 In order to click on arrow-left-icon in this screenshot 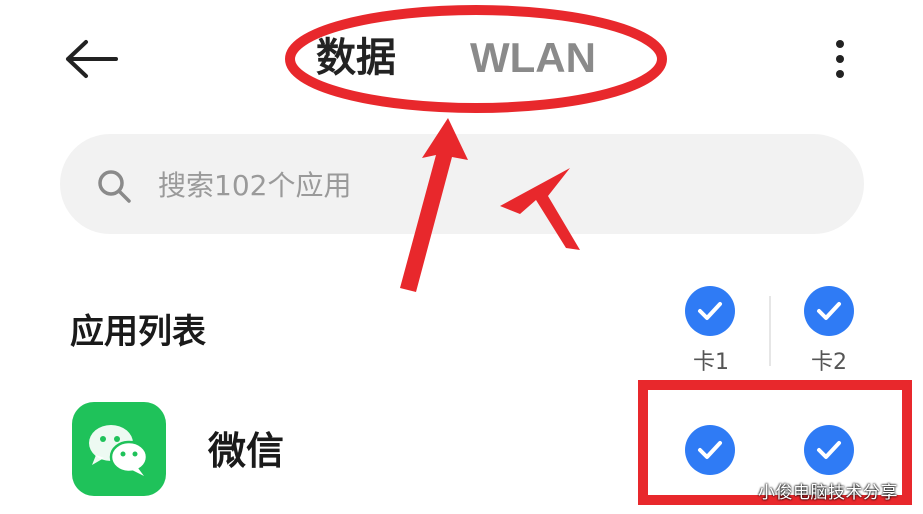, I will do `click(92, 59)`.